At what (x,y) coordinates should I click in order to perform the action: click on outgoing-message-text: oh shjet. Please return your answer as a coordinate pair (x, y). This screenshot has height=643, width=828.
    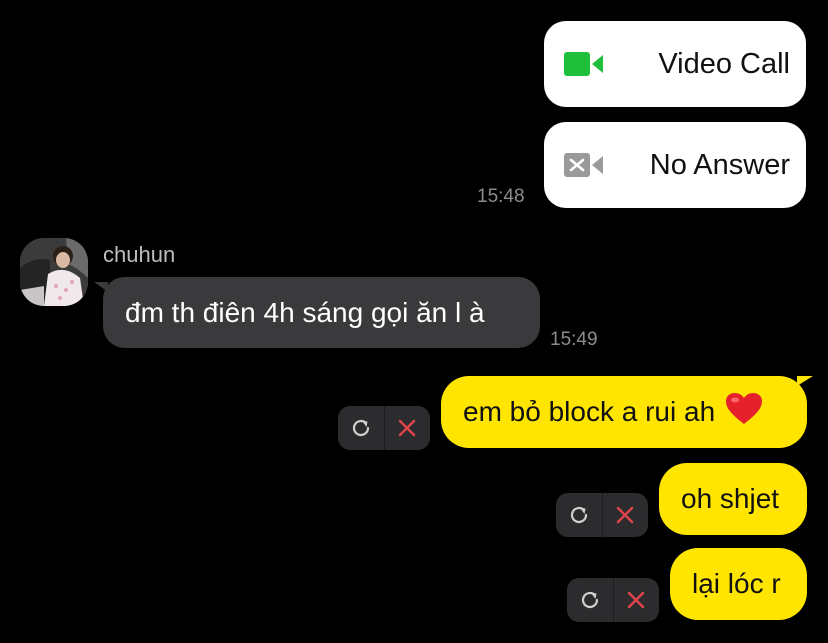
    Looking at the image, I should click on (730, 498).